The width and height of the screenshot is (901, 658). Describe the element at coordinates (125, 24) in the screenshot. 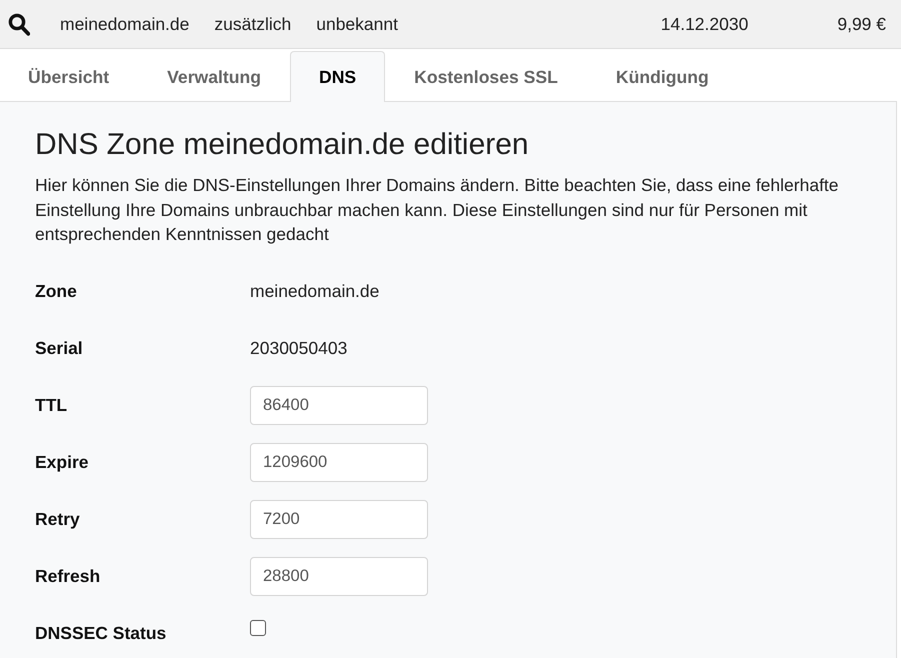

I see `domain-name: meinedomain.de` at that location.